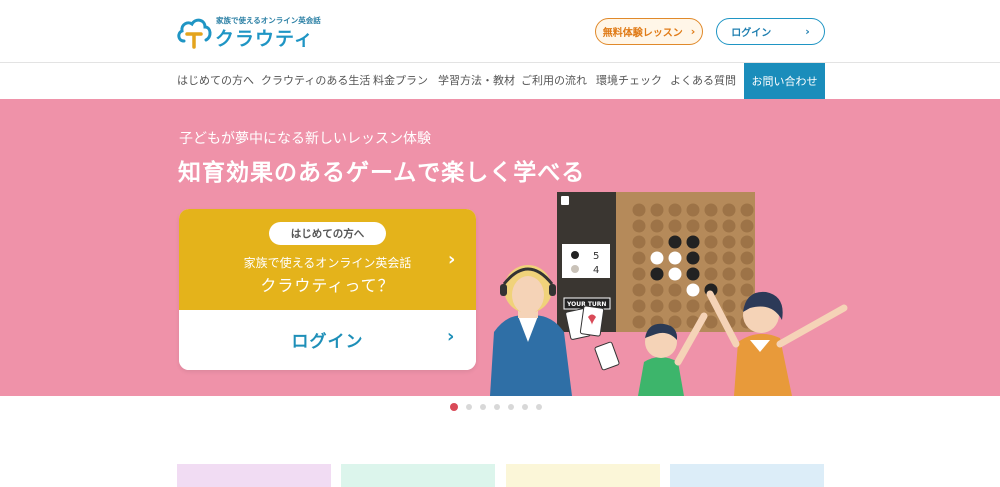 This screenshot has width=1000, height=487. What do you see at coordinates (784, 81) in the screenshot?
I see `nav-contact-button: お問い合わせ` at bounding box center [784, 81].